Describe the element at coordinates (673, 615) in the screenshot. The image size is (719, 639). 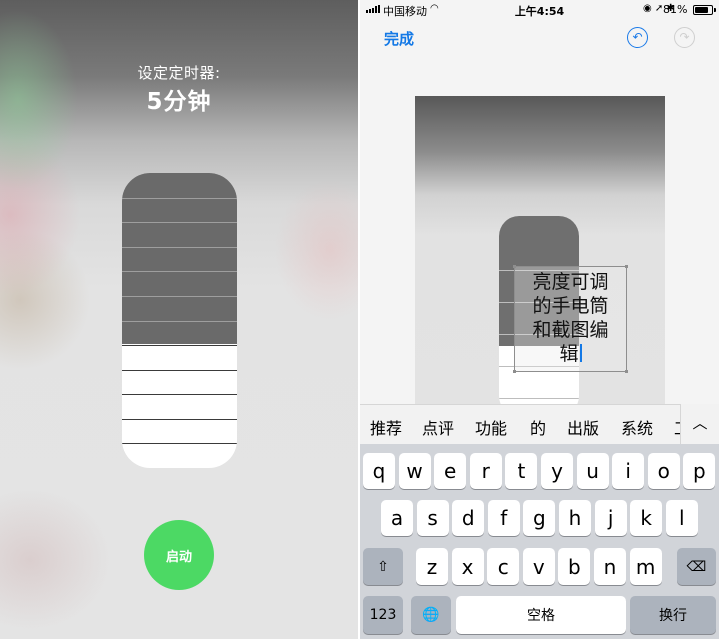
I see `return-key: 换行` at that location.